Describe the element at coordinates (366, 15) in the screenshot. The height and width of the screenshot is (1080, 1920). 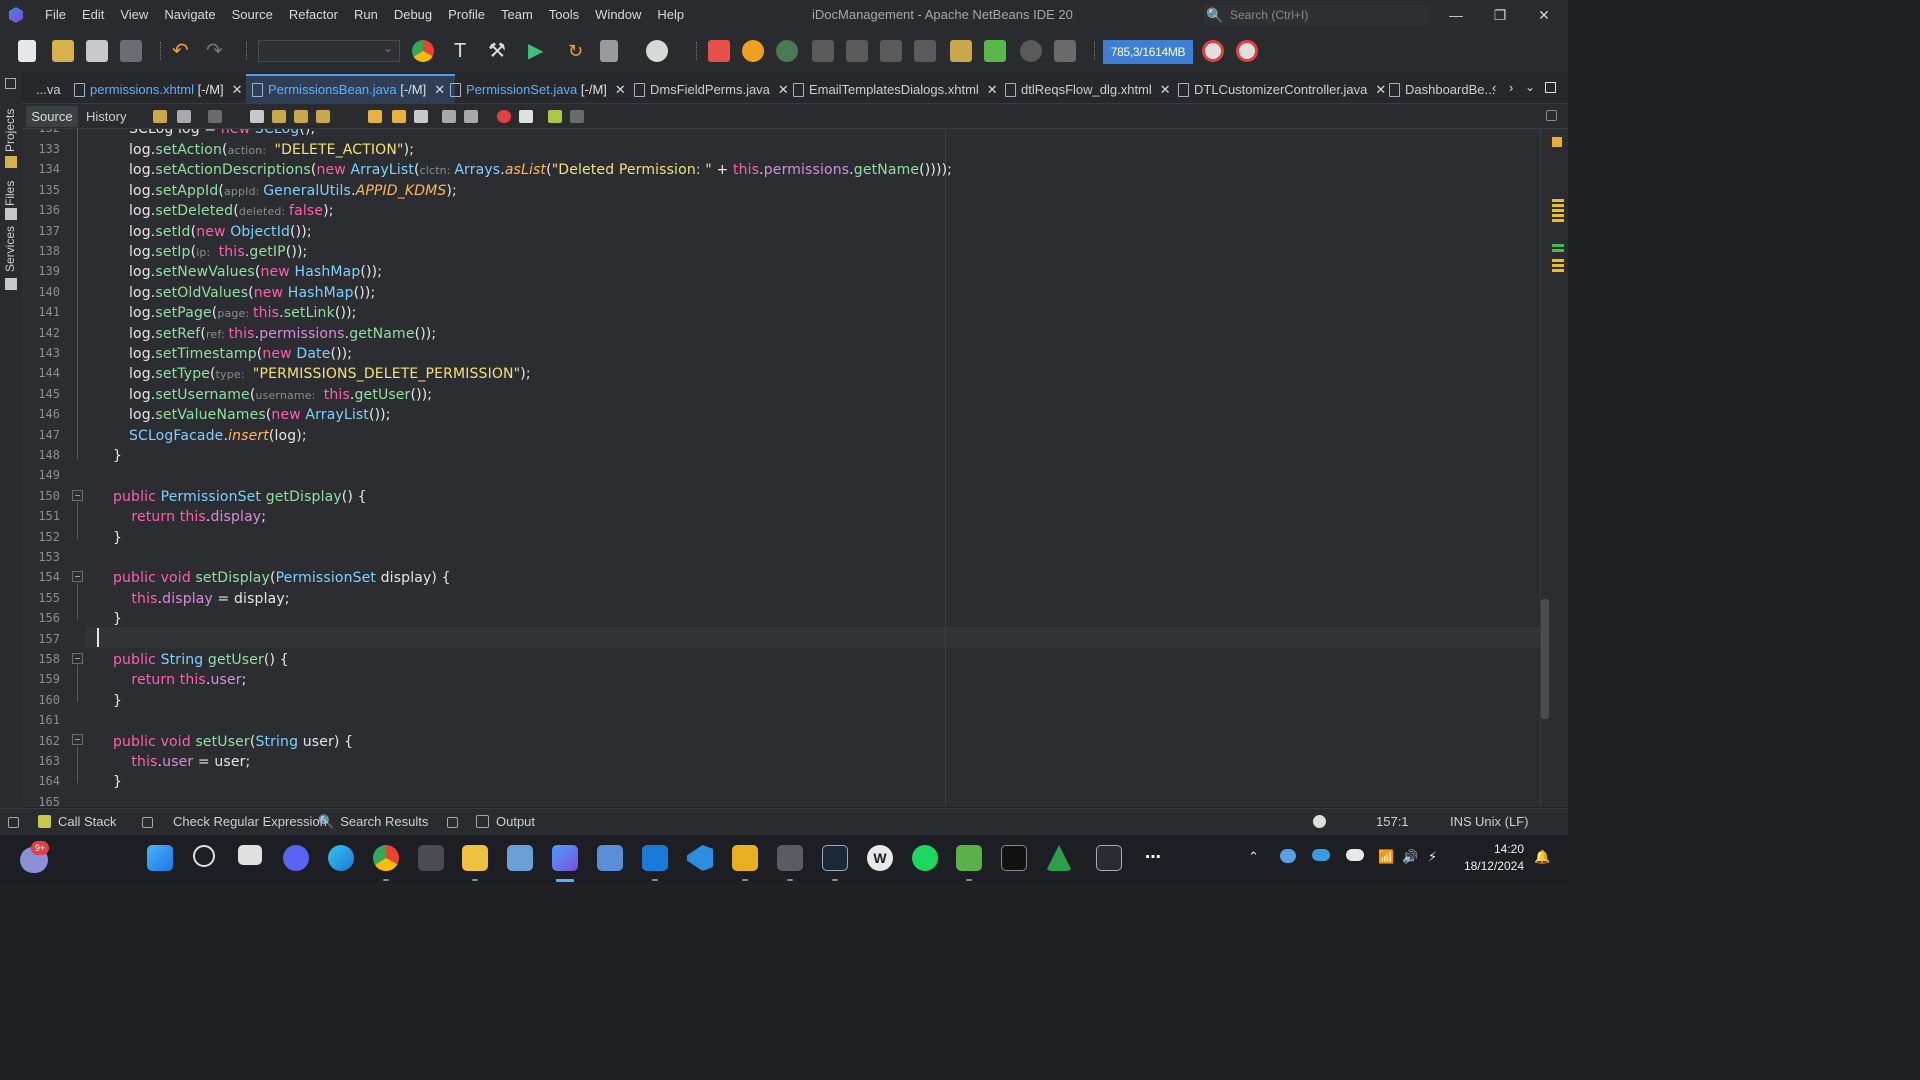
I see `menu-run: Run` at that location.